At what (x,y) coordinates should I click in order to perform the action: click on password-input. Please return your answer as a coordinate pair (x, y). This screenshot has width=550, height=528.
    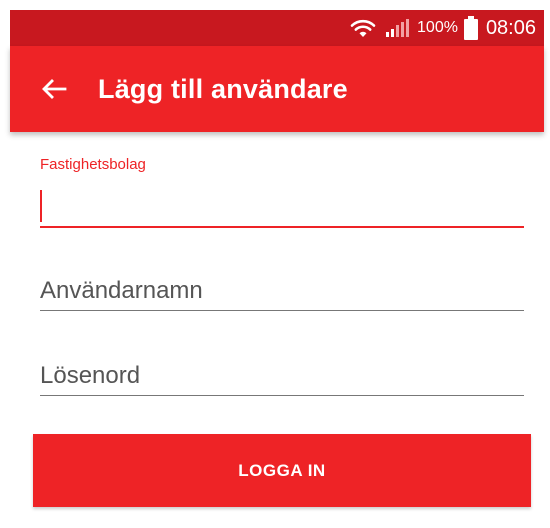
    Looking at the image, I should click on (282, 376).